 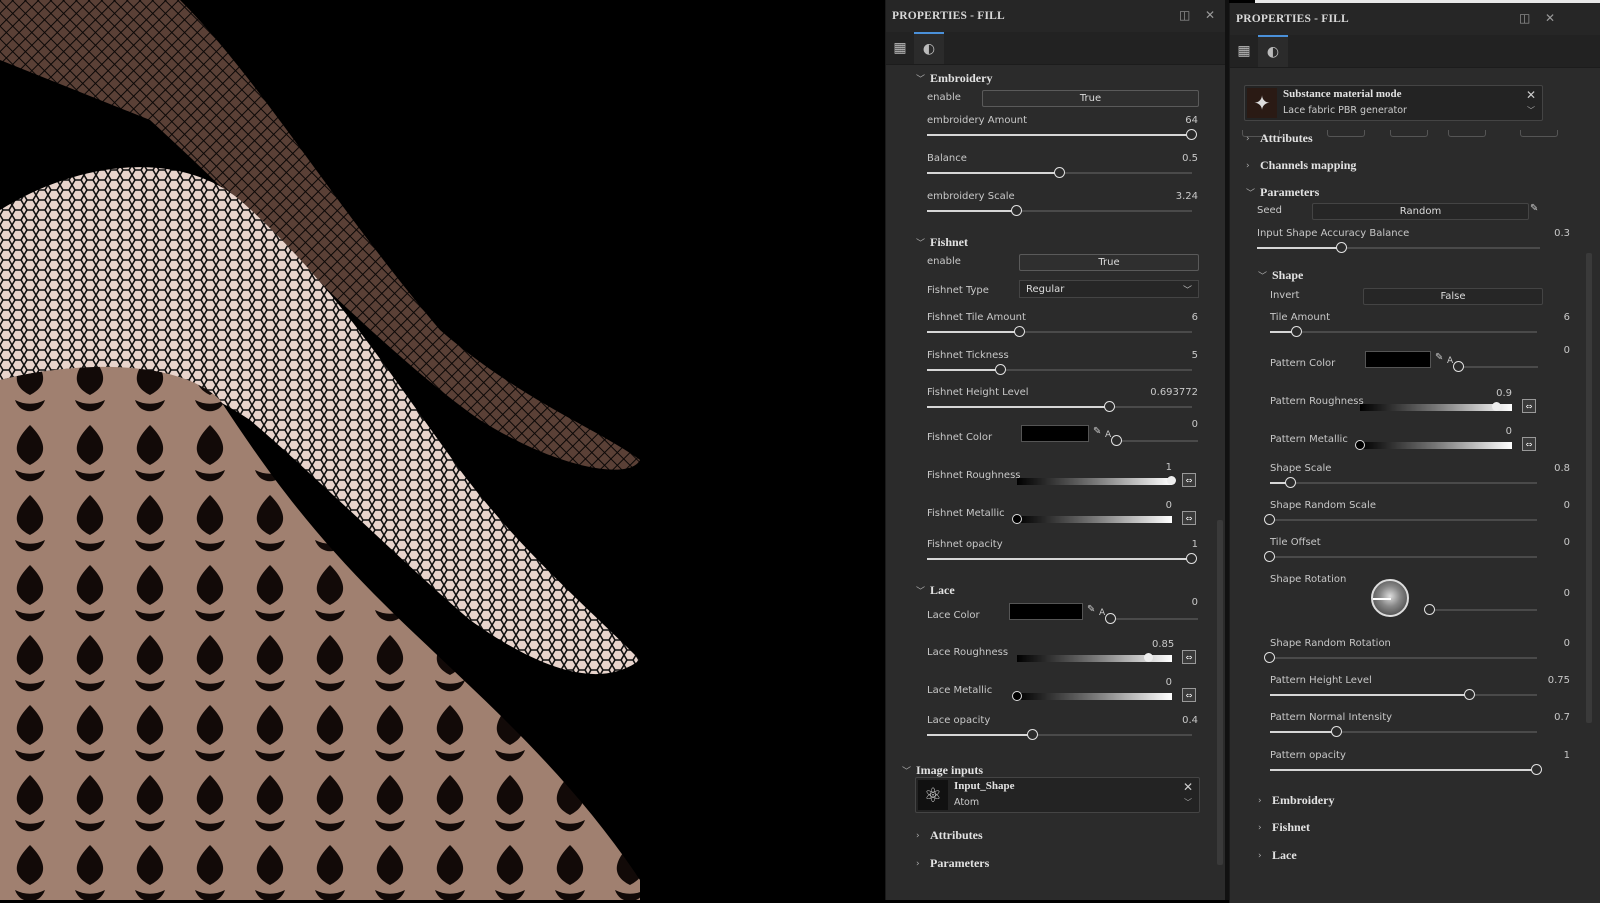 What do you see at coordinates (1345, 110) in the screenshot?
I see `card-subtitle: Lace fabric PBR generator` at bounding box center [1345, 110].